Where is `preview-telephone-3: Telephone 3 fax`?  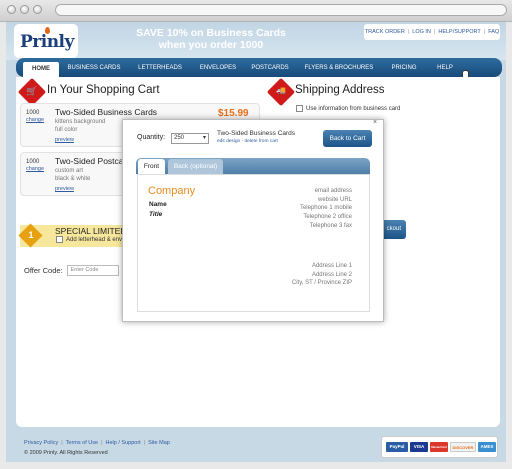 preview-telephone-3: Telephone 3 fax is located at coordinates (326, 226).